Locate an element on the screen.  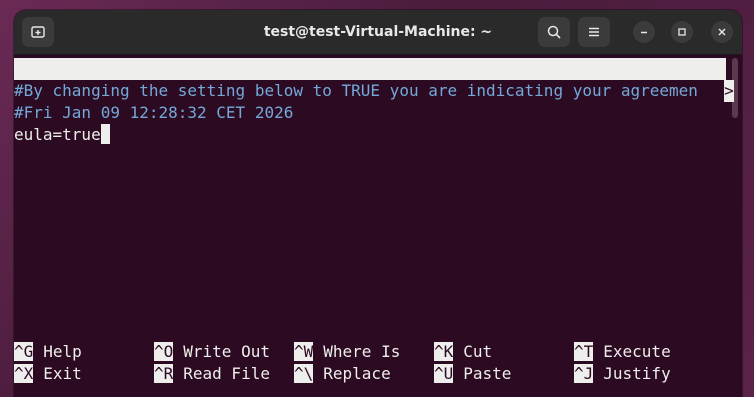
shortcut-label: Help is located at coordinates (62, 351).